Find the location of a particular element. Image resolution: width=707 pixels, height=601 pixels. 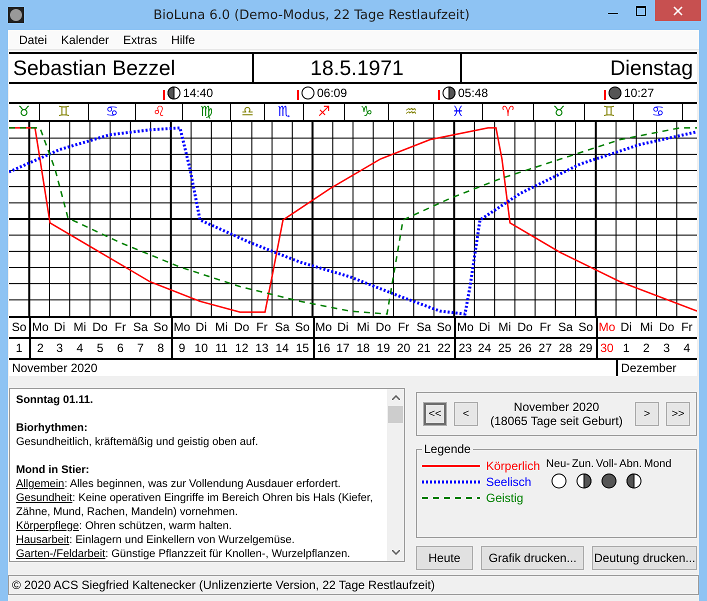

nav-button: >> is located at coordinates (678, 414).